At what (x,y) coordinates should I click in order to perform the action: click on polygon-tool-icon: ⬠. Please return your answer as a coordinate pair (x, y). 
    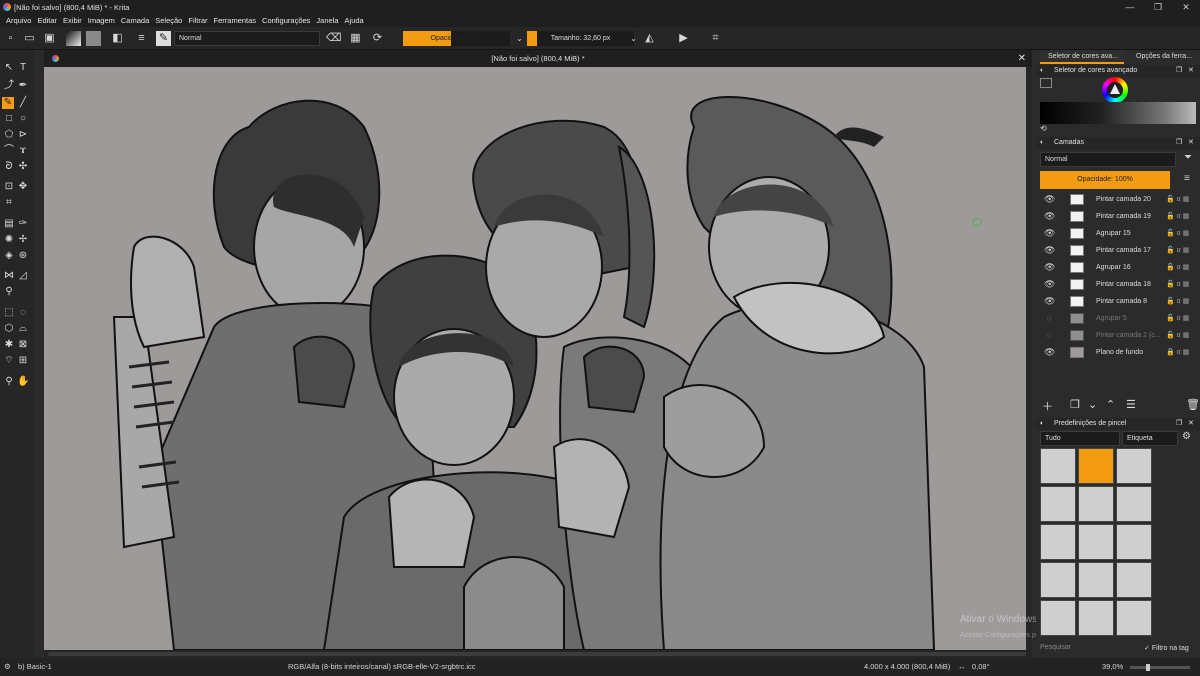
    Looking at the image, I should click on (9, 135).